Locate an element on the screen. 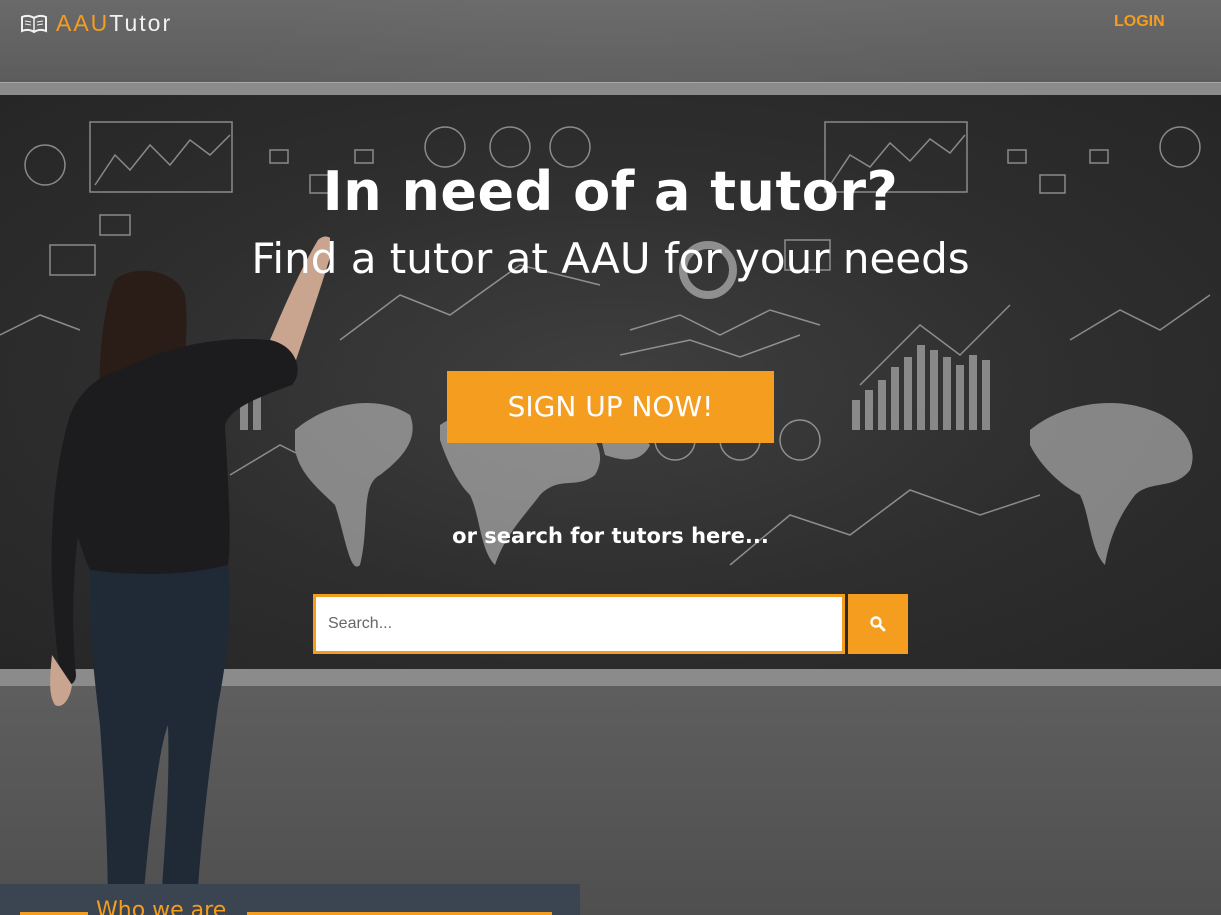 This screenshot has width=1221, height=915. login-link: LOGIN is located at coordinates (1139, 22).